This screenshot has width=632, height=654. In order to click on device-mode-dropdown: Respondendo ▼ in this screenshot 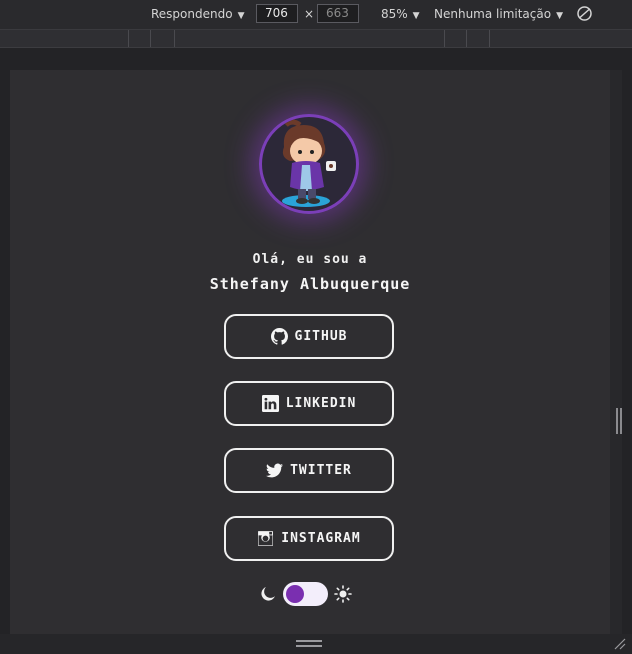, I will do `click(197, 14)`.